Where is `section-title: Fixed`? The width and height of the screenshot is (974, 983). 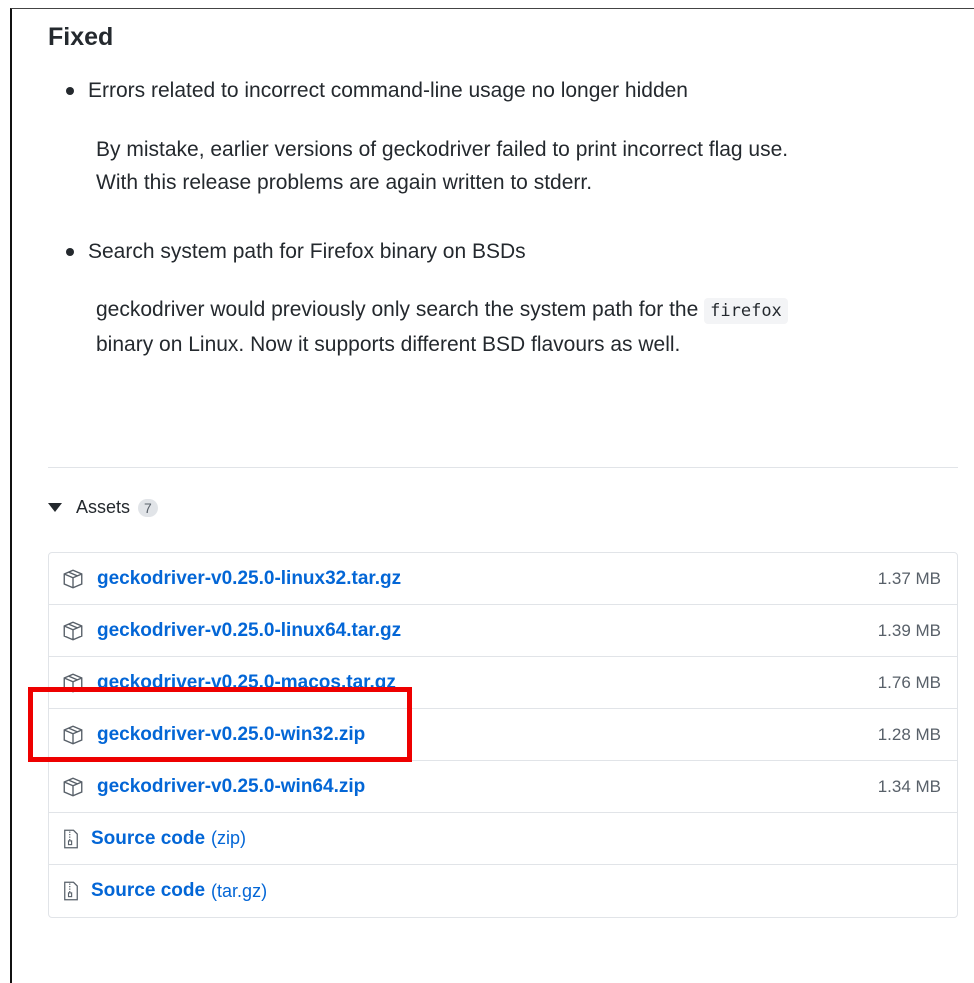 section-title: Fixed is located at coordinates (81, 37).